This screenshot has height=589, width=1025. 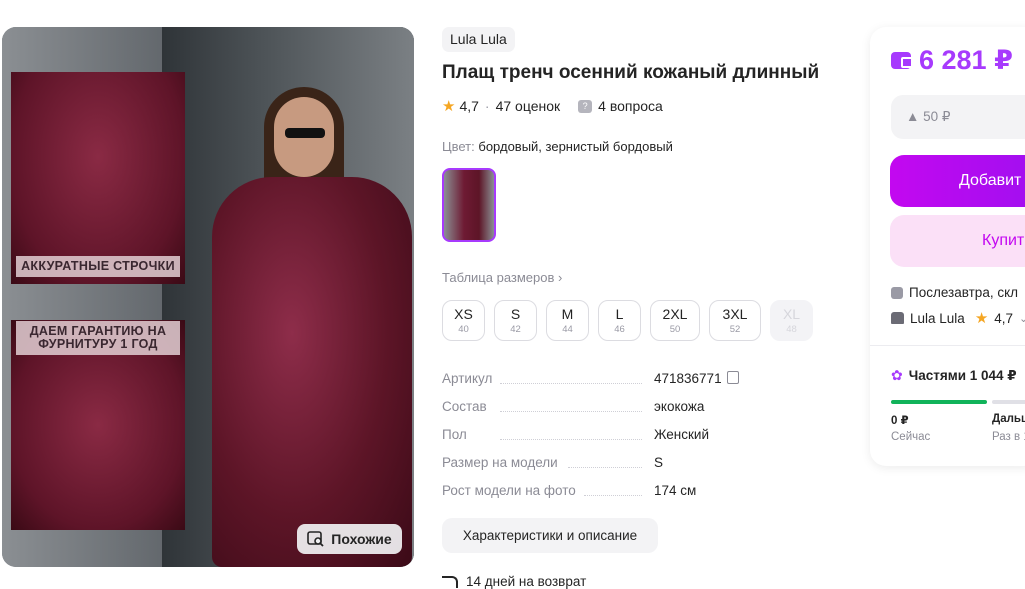 What do you see at coordinates (567, 329) in the screenshot?
I see `size-code: 44` at bounding box center [567, 329].